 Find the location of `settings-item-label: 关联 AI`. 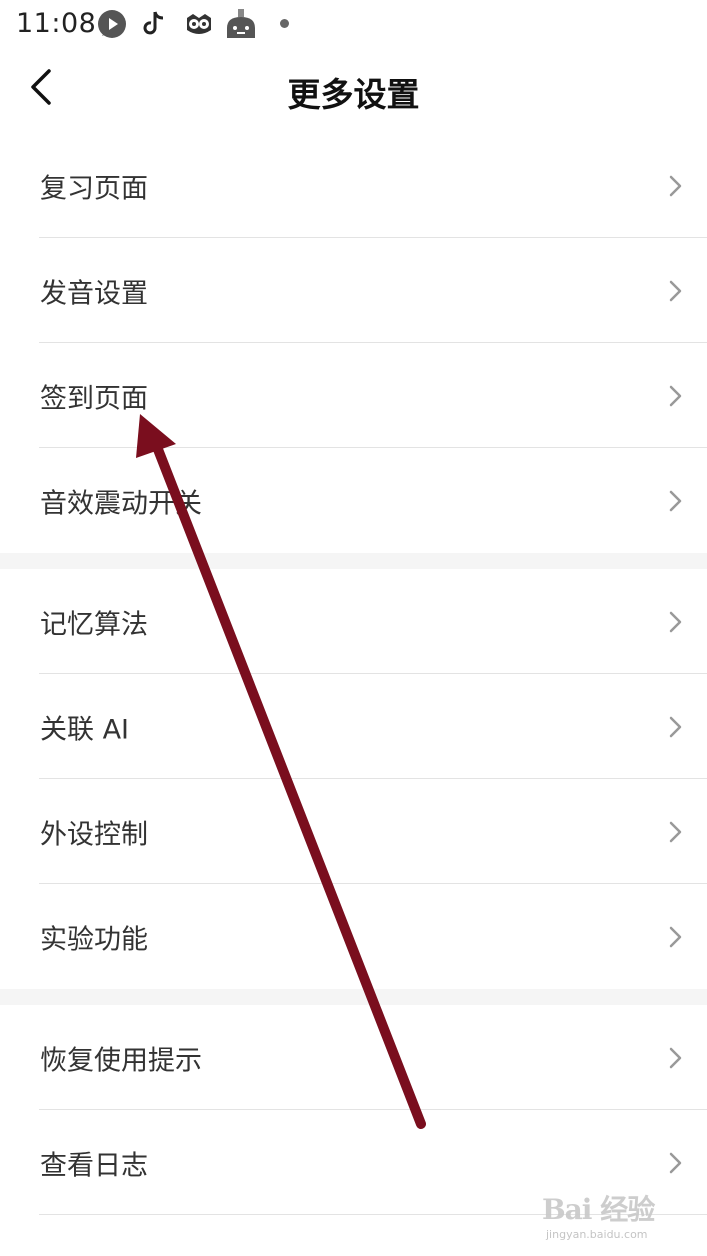

settings-item-label: 关联 AI is located at coordinates (85, 729).